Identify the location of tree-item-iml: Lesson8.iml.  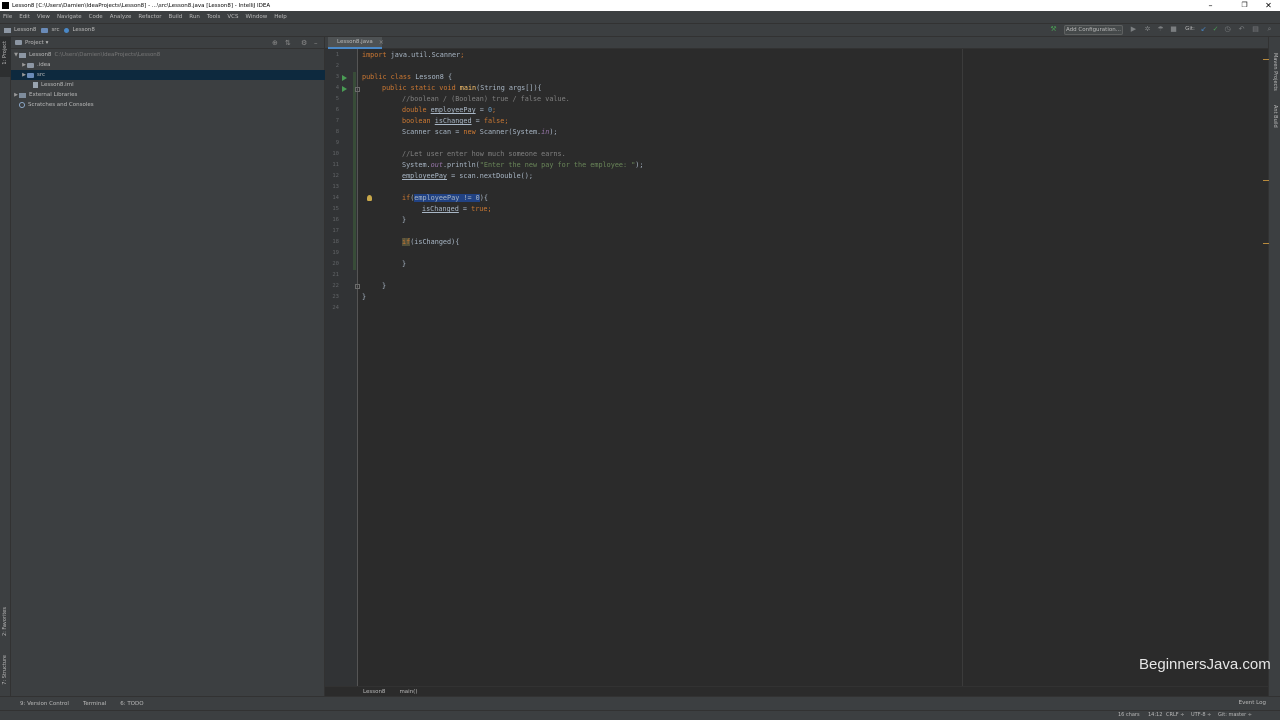
(168, 85).